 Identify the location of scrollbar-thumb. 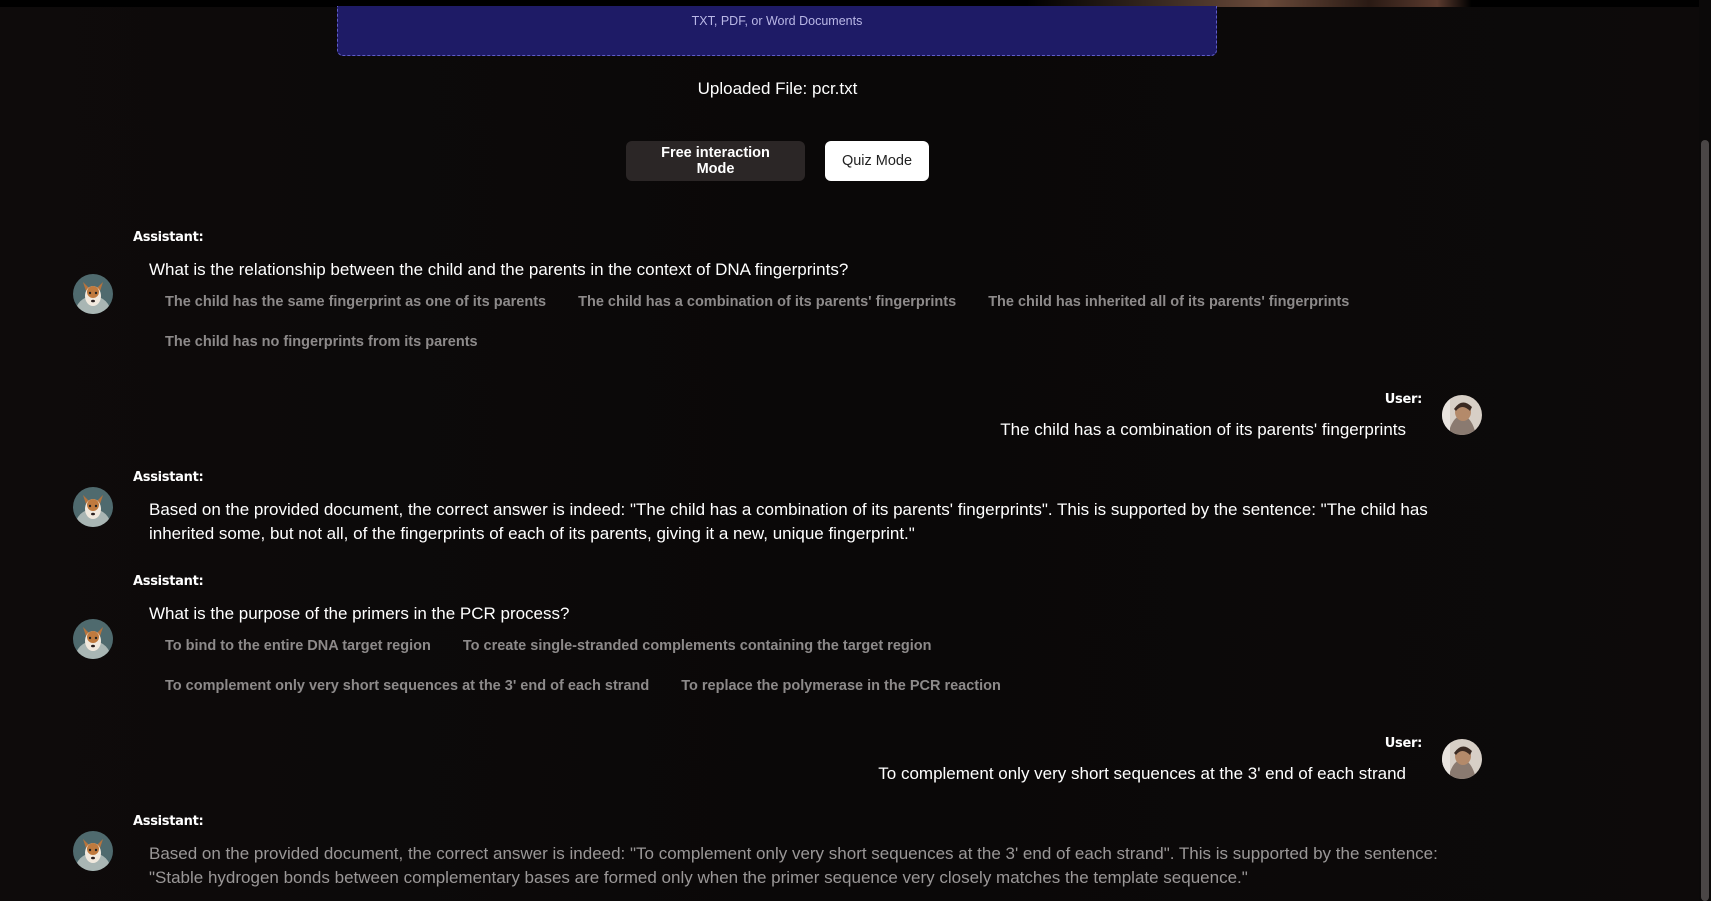
(1705, 520).